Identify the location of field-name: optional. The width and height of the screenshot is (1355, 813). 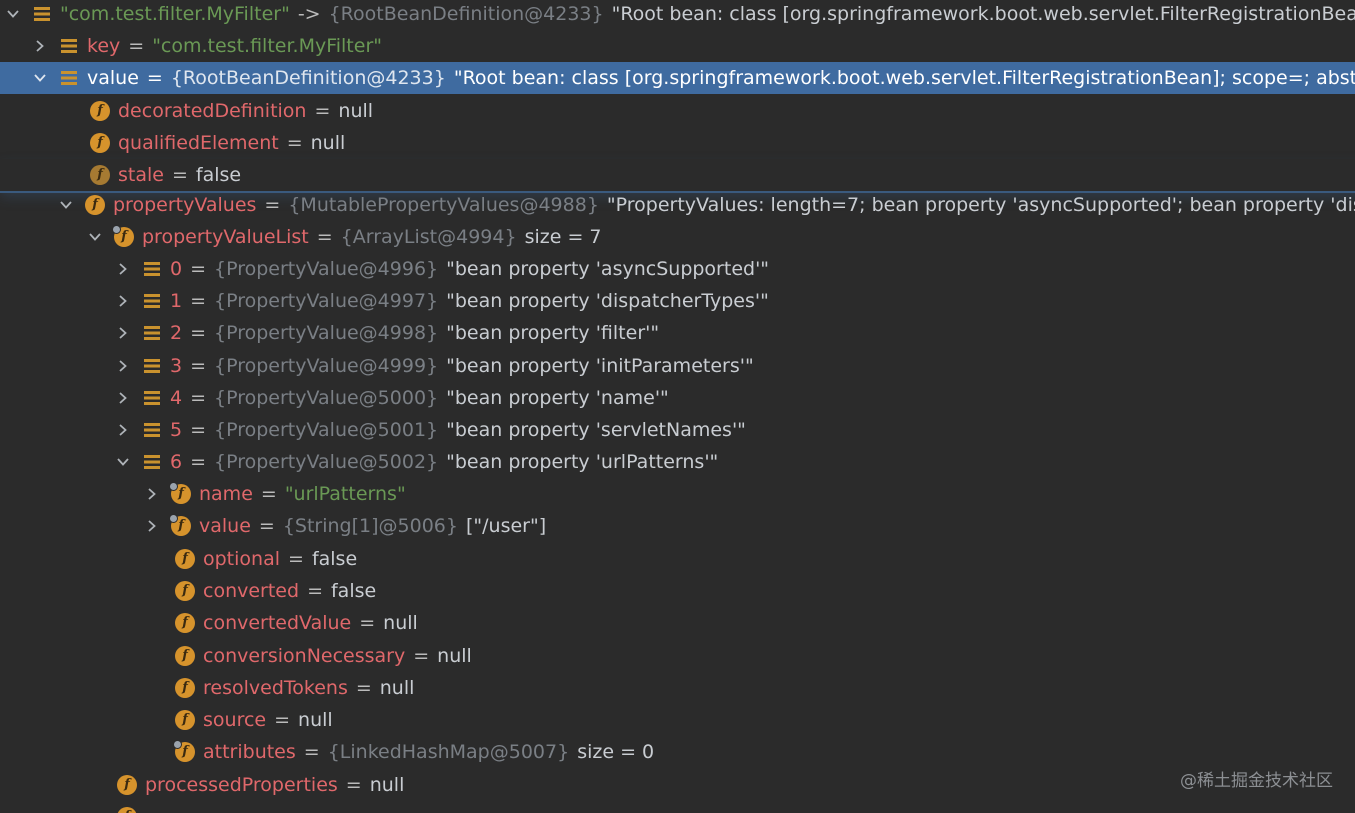
(242, 559).